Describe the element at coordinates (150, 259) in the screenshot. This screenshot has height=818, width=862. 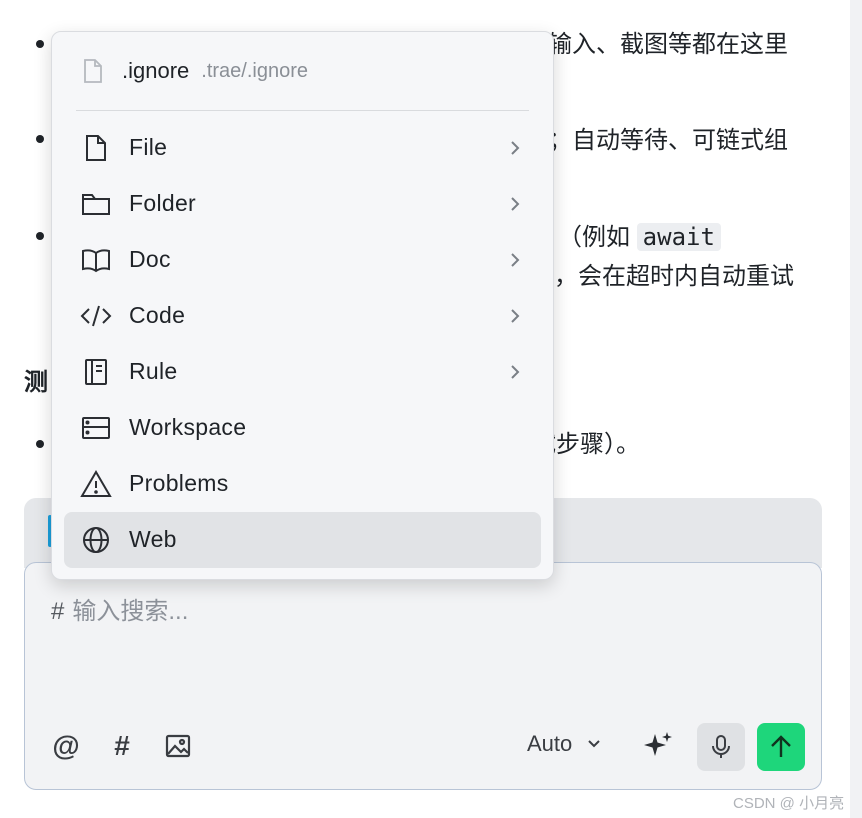
I see `menu-item-label: Doc` at that location.